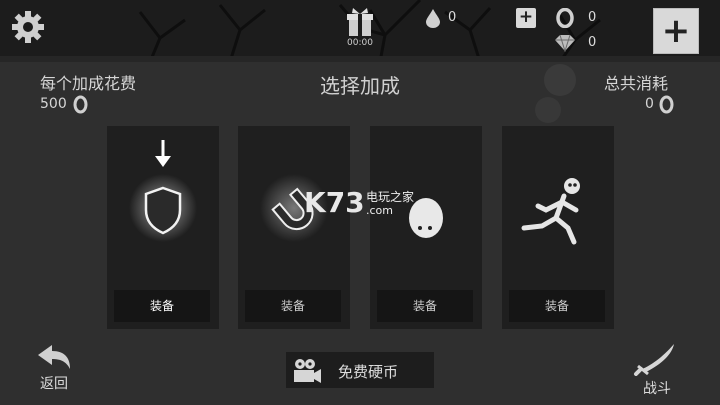  I want to click on boost-card-runner: 装备, so click(558, 227).